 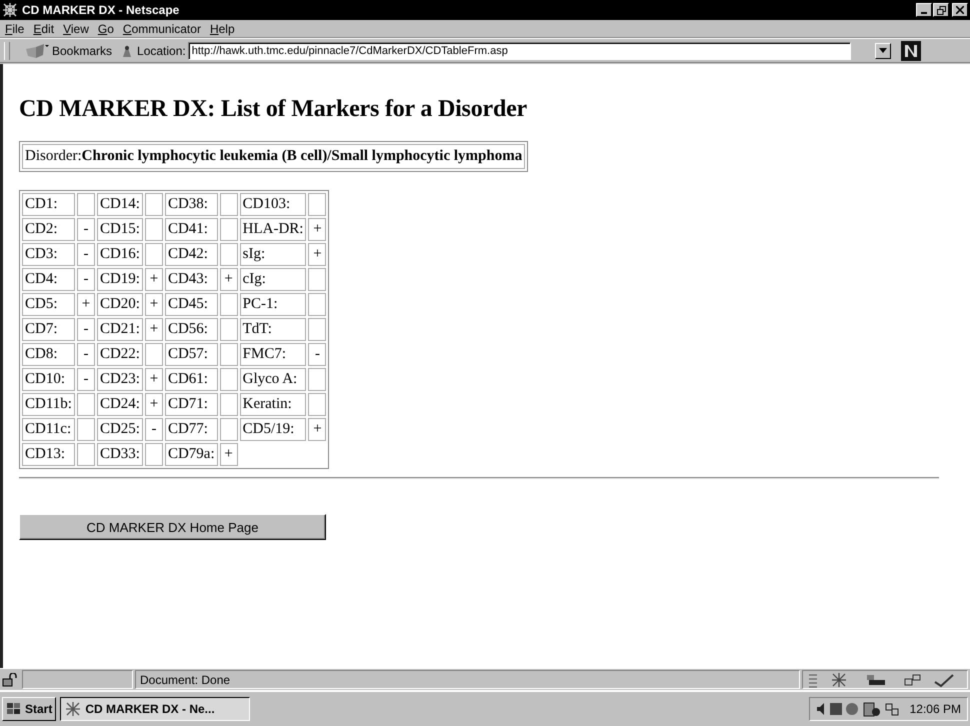 I want to click on window-title: CD MARKER DX - Netscape, so click(x=101, y=10).